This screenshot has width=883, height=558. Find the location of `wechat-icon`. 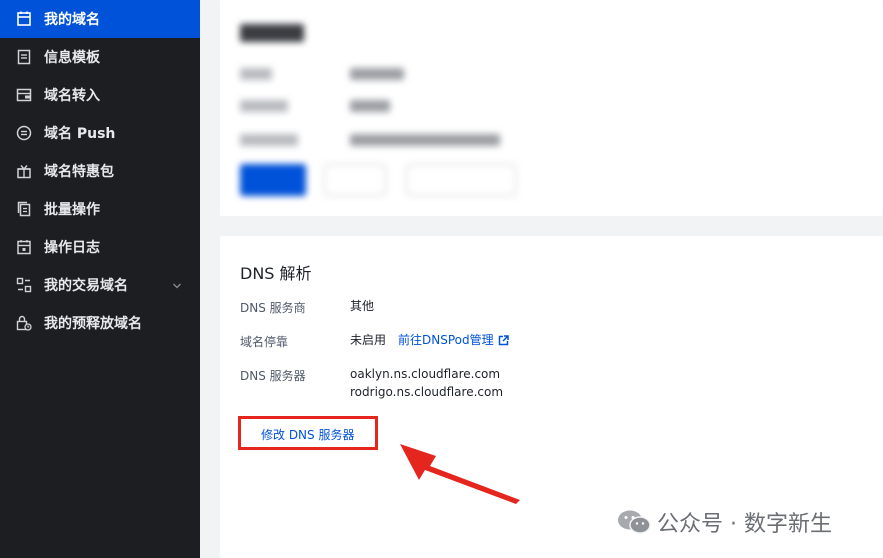

wechat-icon is located at coordinates (634, 522).